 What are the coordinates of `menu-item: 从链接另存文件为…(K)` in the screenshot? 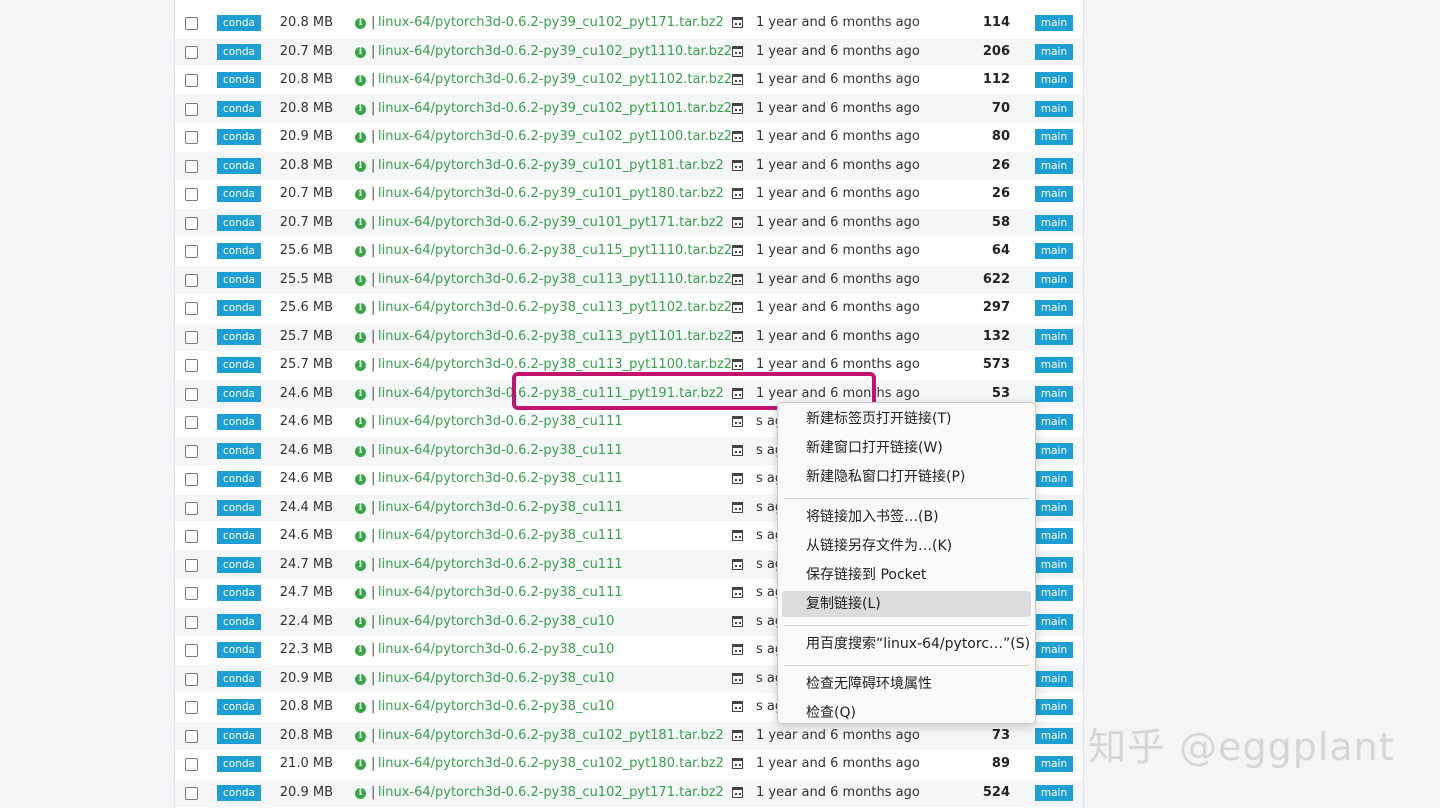 It's located at (906, 546).